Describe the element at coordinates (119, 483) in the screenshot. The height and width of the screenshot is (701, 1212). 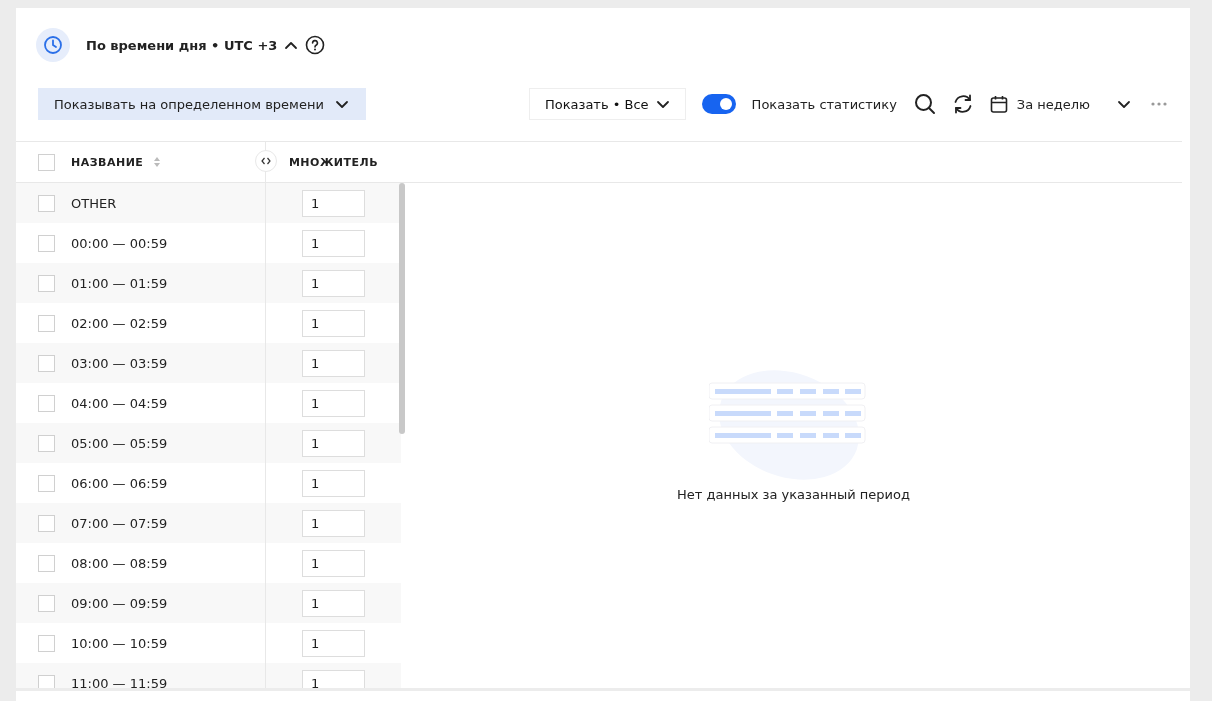
I see `table-cell: 06:00 — 06:59` at that location.